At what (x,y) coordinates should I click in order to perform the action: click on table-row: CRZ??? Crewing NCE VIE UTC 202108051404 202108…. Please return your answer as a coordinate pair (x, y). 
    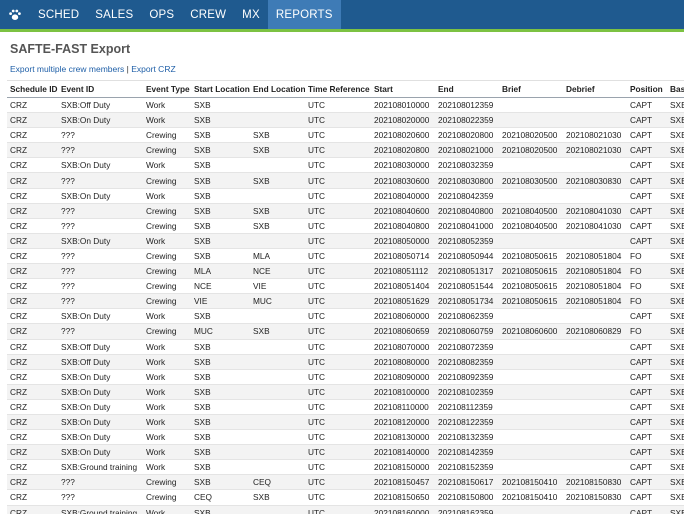
    Looking at the image, I should click on (345, 286).